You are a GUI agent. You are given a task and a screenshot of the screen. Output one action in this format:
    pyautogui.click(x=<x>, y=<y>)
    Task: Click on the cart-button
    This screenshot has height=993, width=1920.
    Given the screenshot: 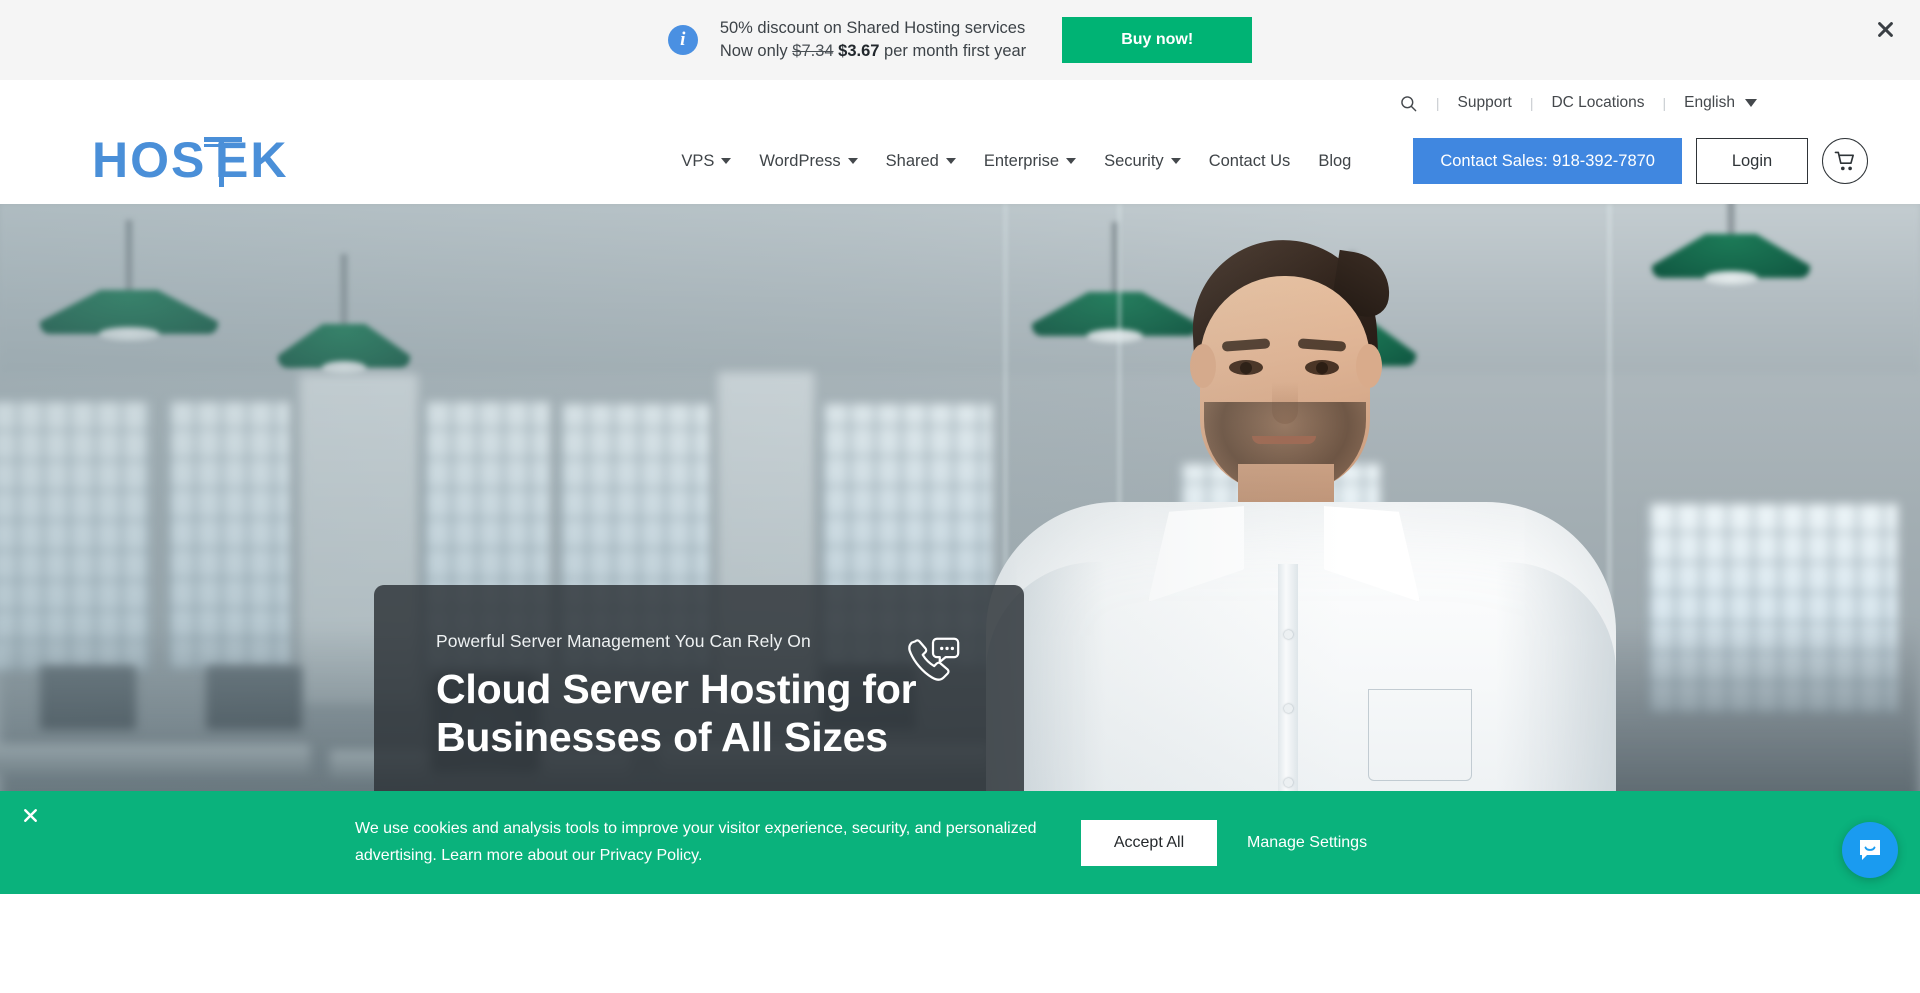 What is the action you would take?
    pyautogui.click(x=1845, y=161)
    